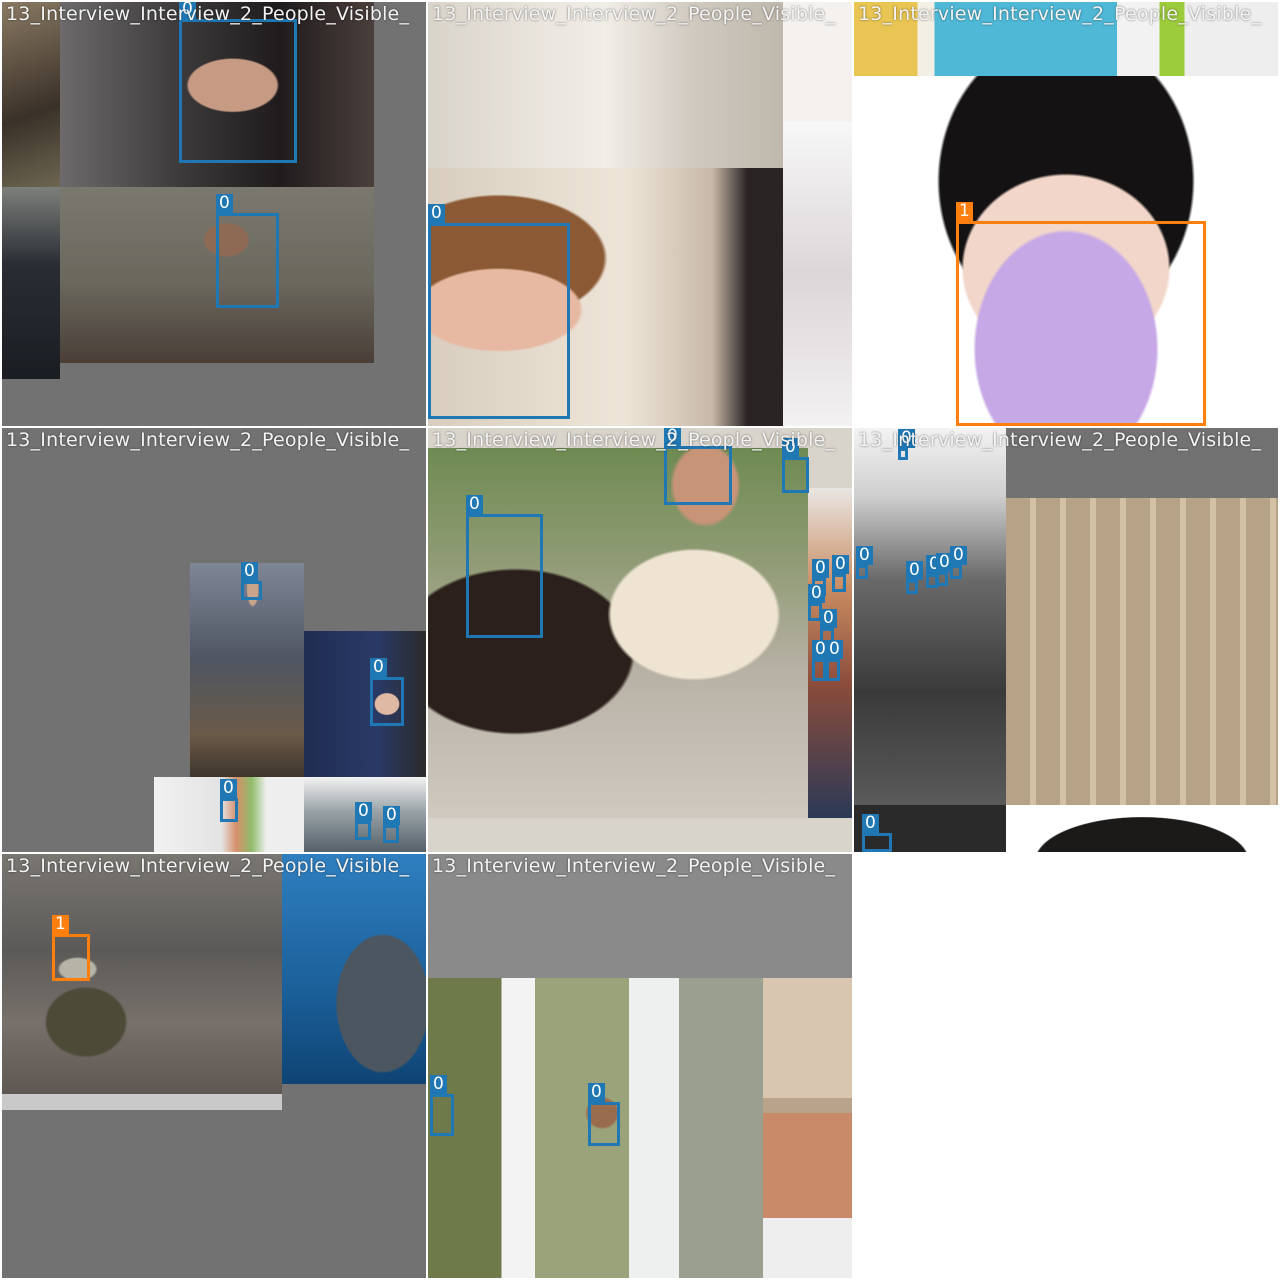 This screenshot has height=1280, width=1280. I want to click on photo-woman-ralph-lauren-backdrop, so click(365, 704).